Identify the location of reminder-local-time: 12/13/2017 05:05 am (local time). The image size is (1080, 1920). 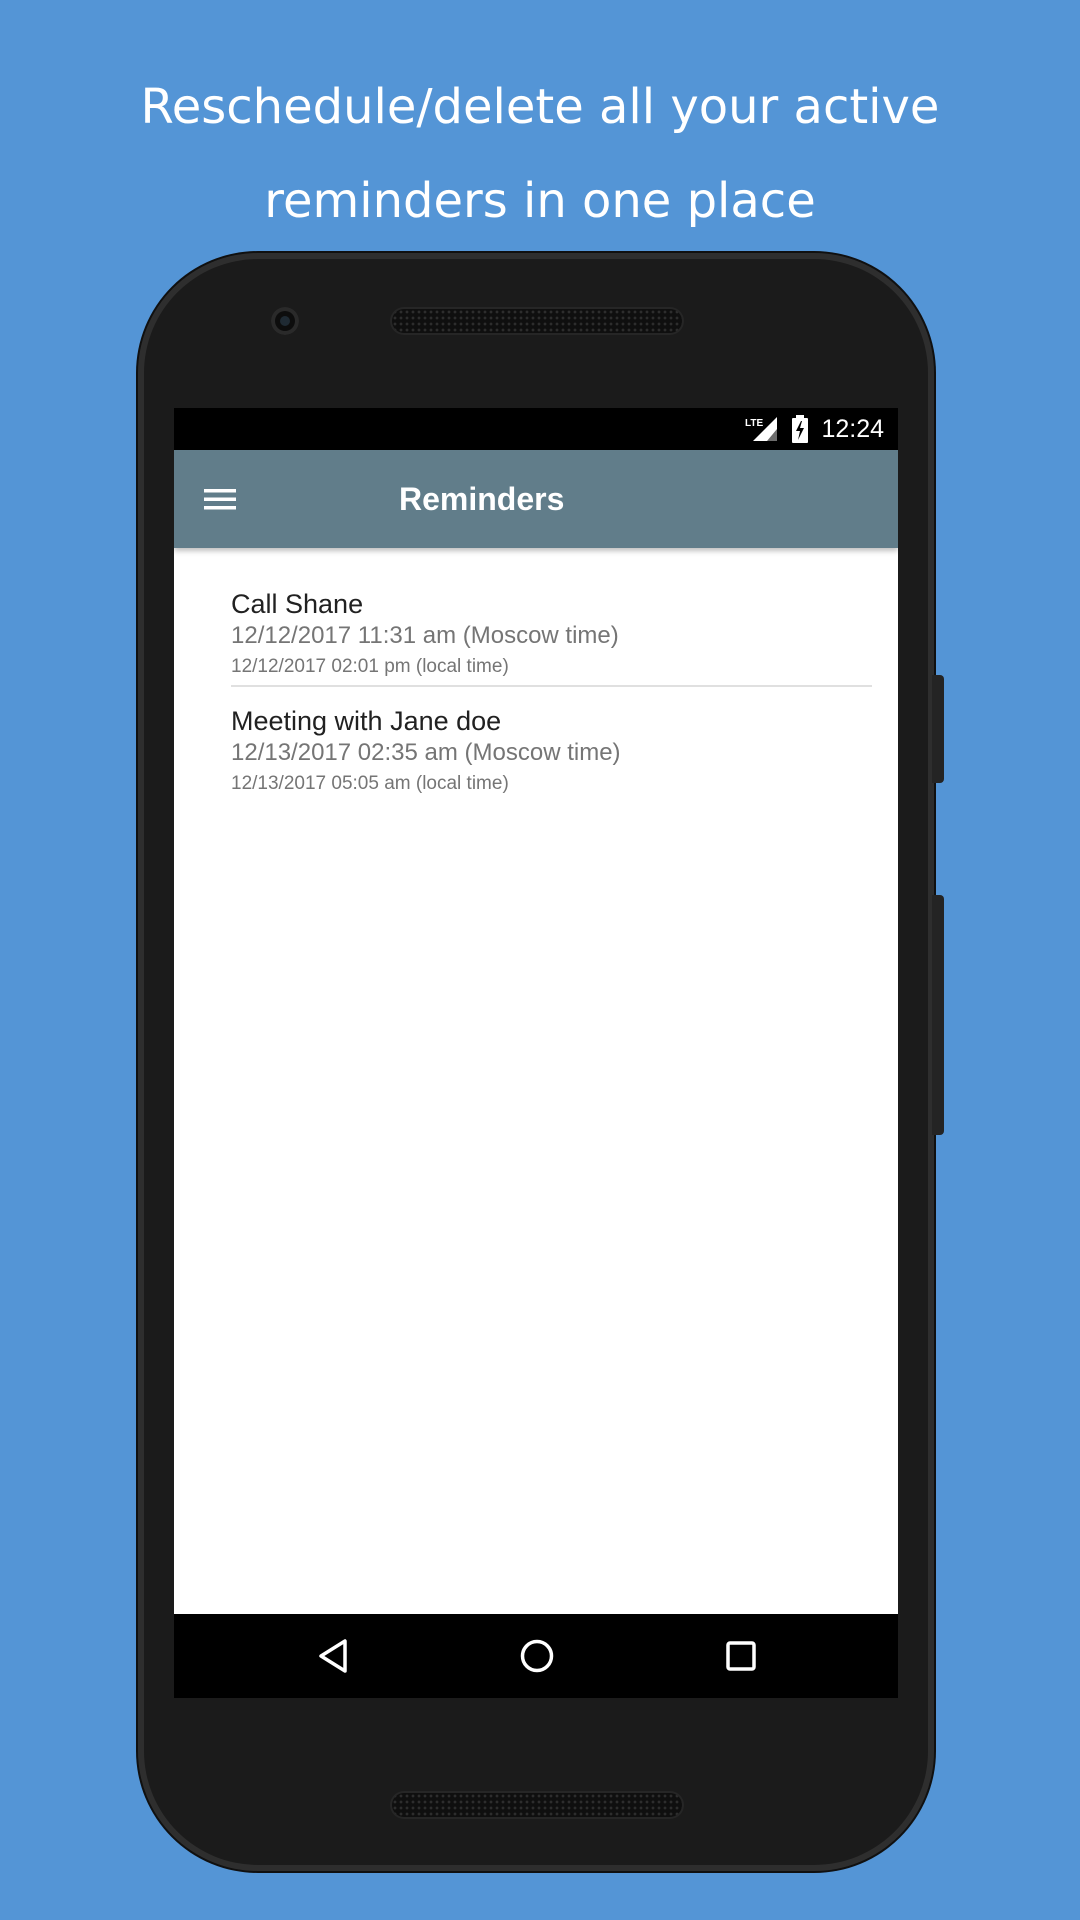
(370, 783).